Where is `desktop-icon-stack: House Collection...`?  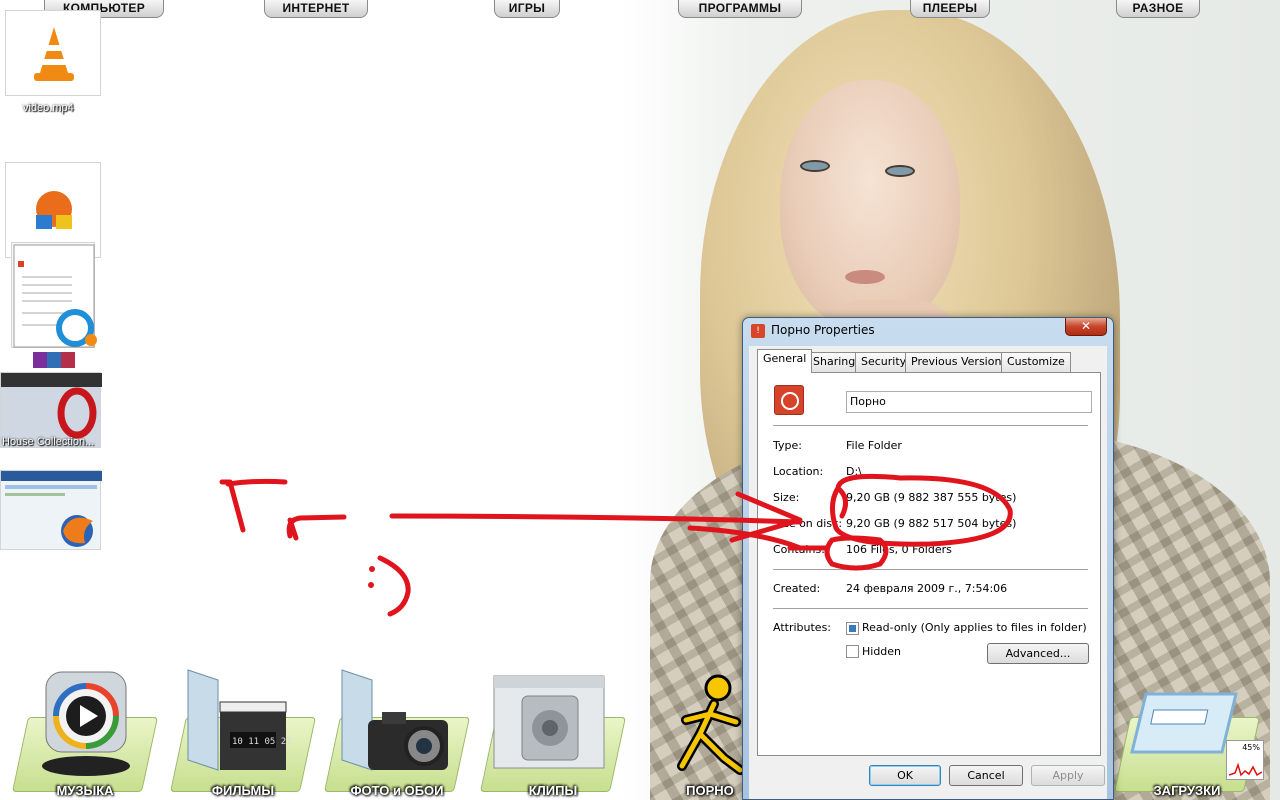
desktop-icon-stack: House Collection... is located at coordinates (51, 307).